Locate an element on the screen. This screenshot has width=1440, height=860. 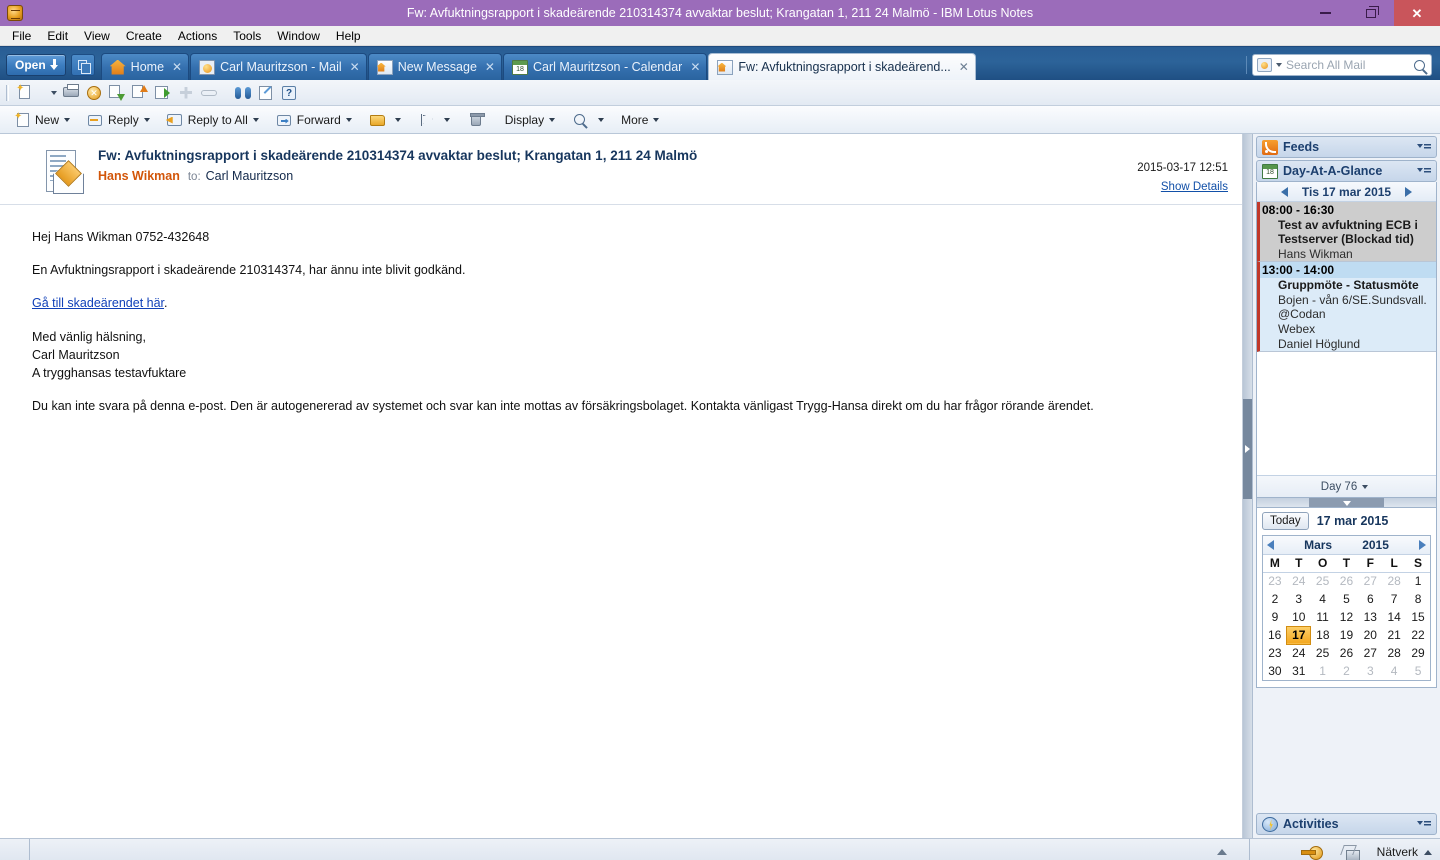
prev-arrow-icon is located at coordinates (1284, 191).